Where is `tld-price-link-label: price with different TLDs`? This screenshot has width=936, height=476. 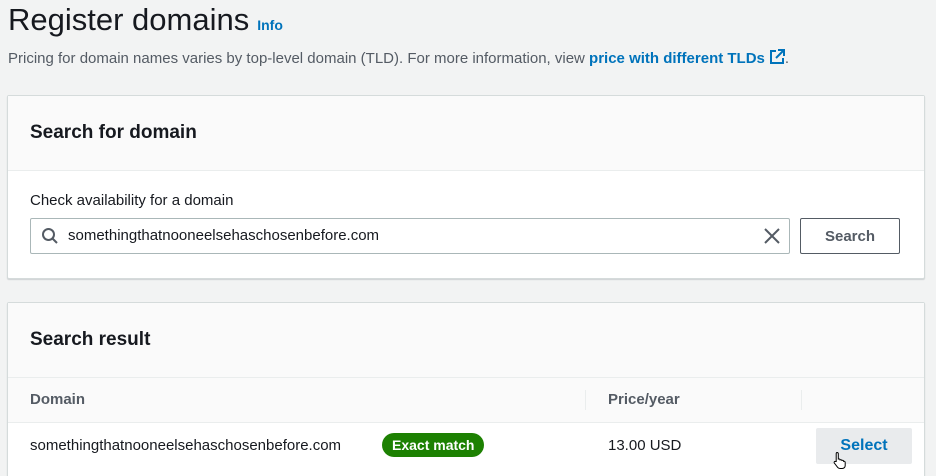 tld-price-link-label: price with different TLDs is located at coordinates (677, 58).